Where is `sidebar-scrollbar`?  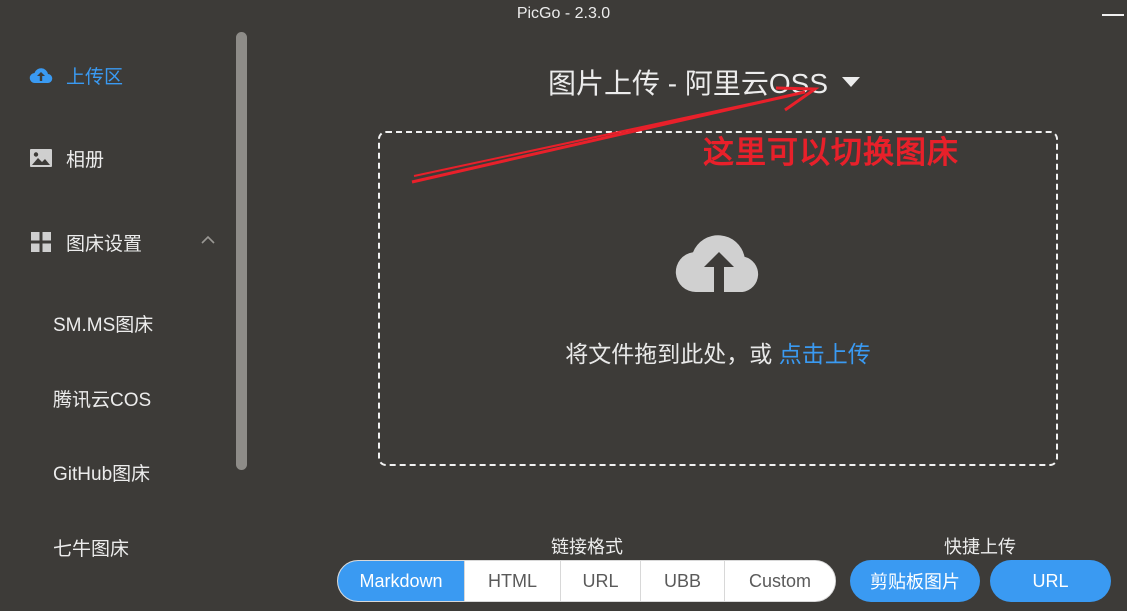
sidebar-scrollbar is located at coordinates (241, 251).